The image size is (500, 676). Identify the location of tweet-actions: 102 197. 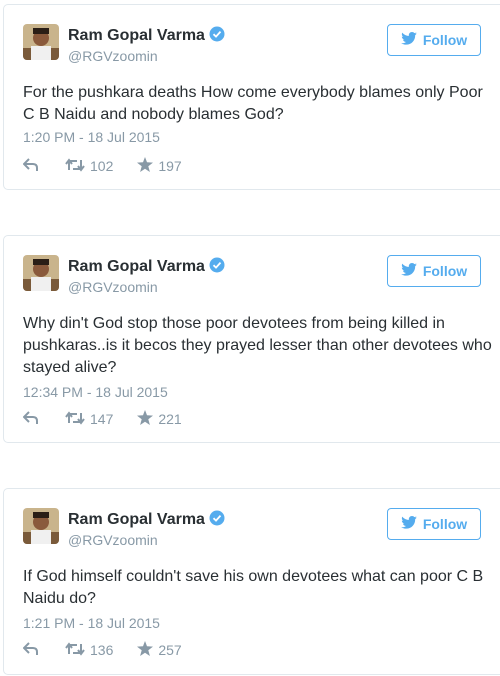
(102, 166).